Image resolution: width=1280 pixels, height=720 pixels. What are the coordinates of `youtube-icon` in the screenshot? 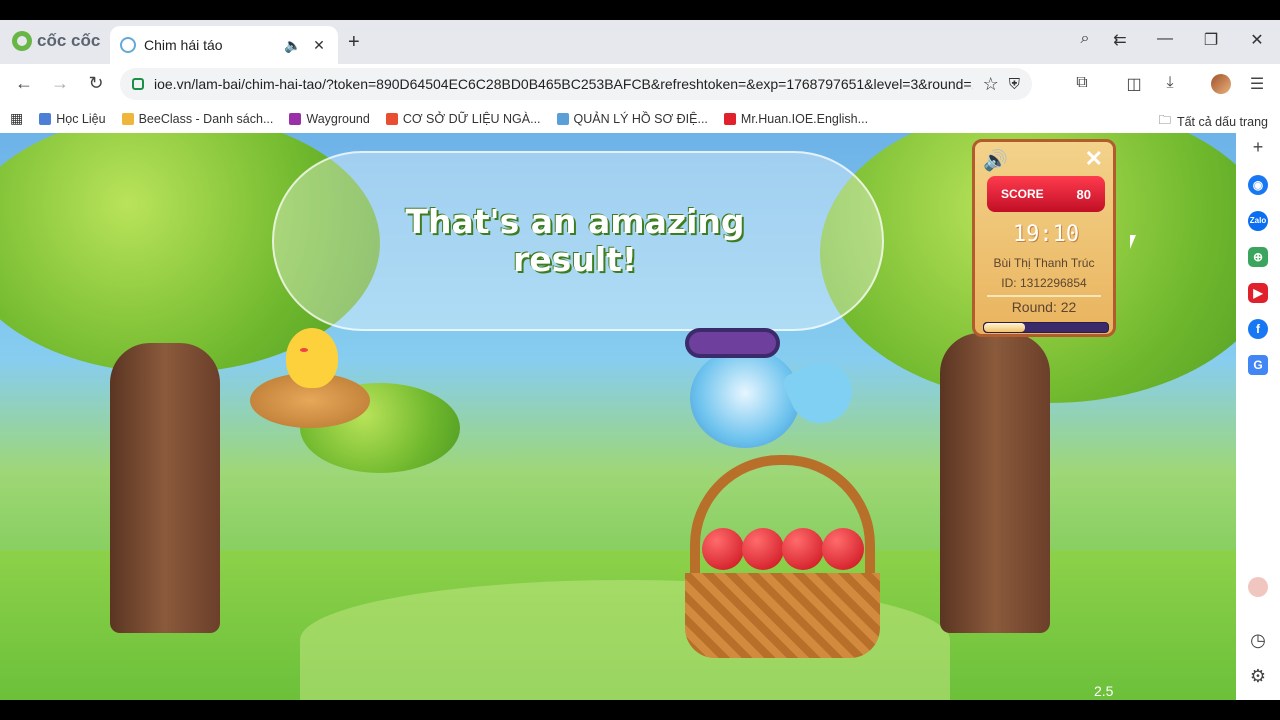 It's located at (729, 118).